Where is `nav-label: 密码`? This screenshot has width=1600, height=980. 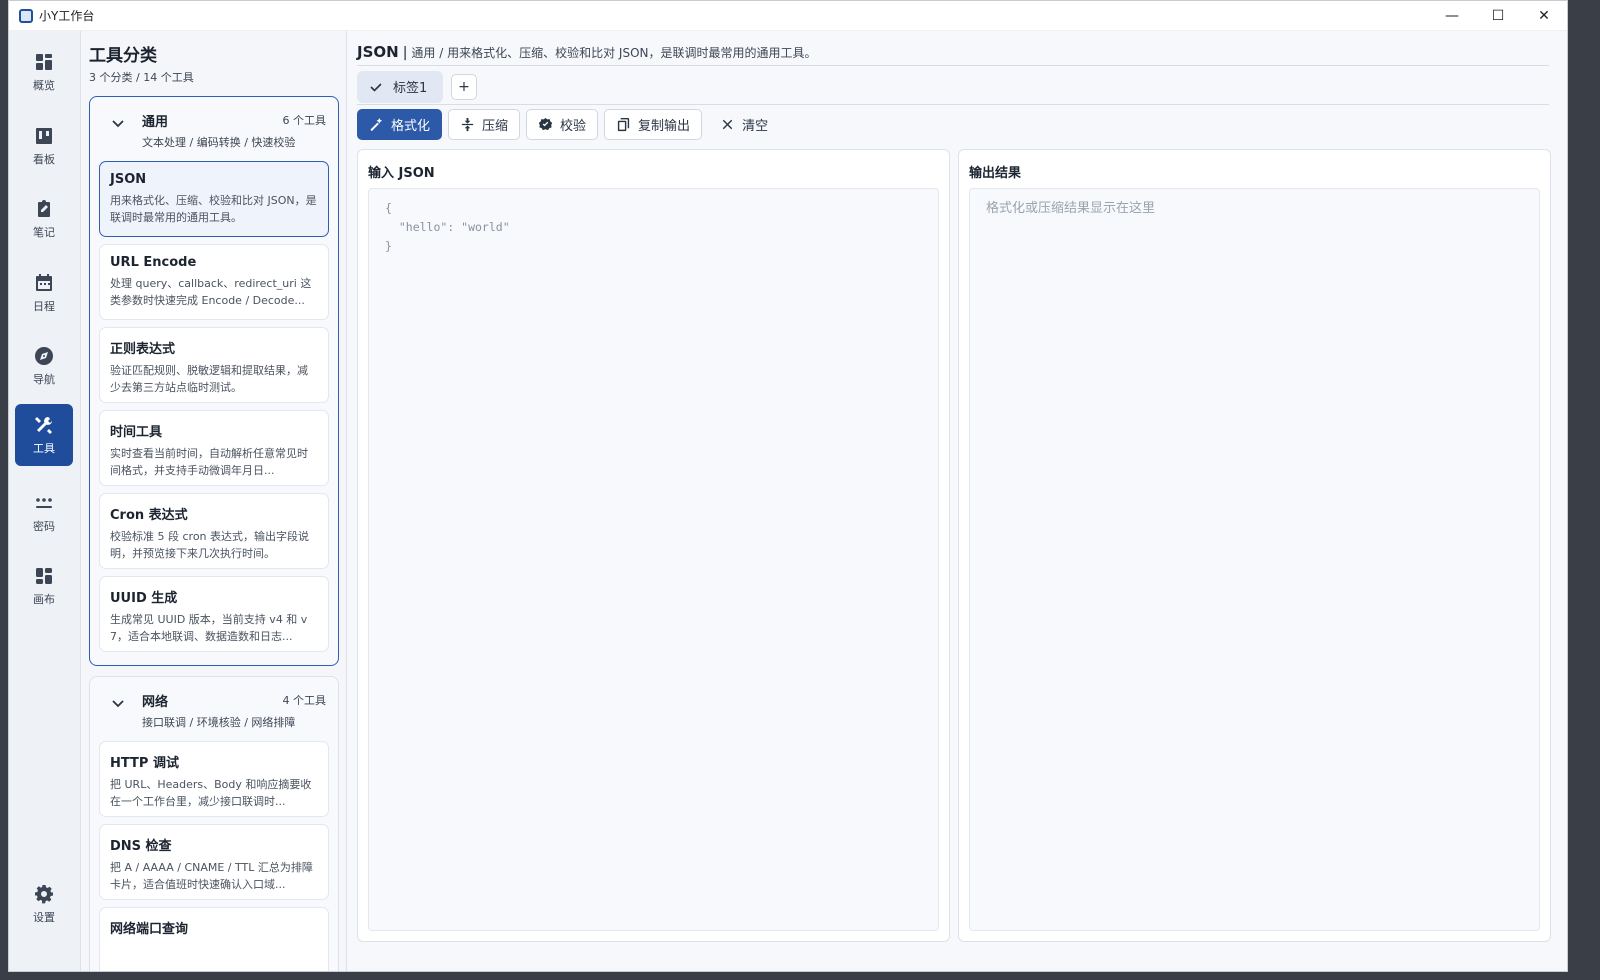 nav-label: 密码 is located at coordinates (44, 526).